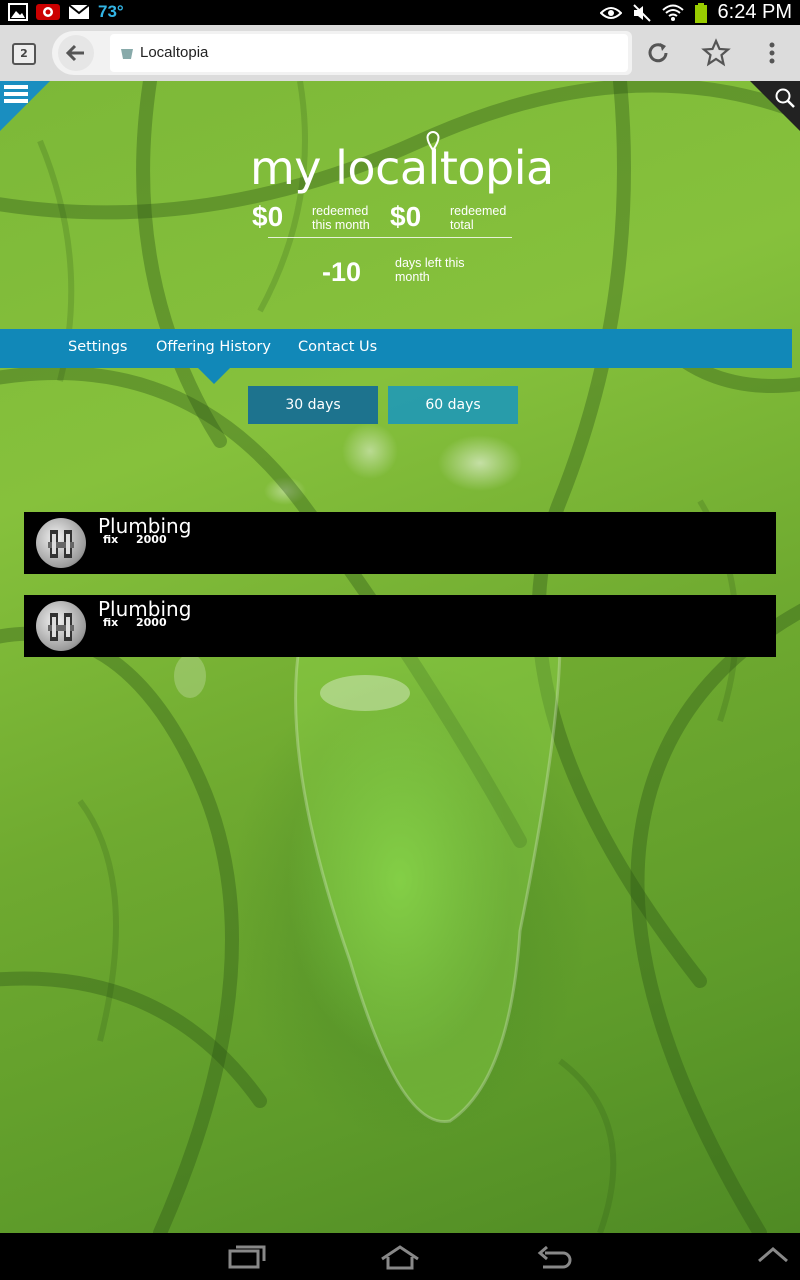 This screenshot has width=800, height=1280. What do you see at coordinates (390, 237) in the screenshot?
I see `stats-divider` at bounding box center [390, 237].